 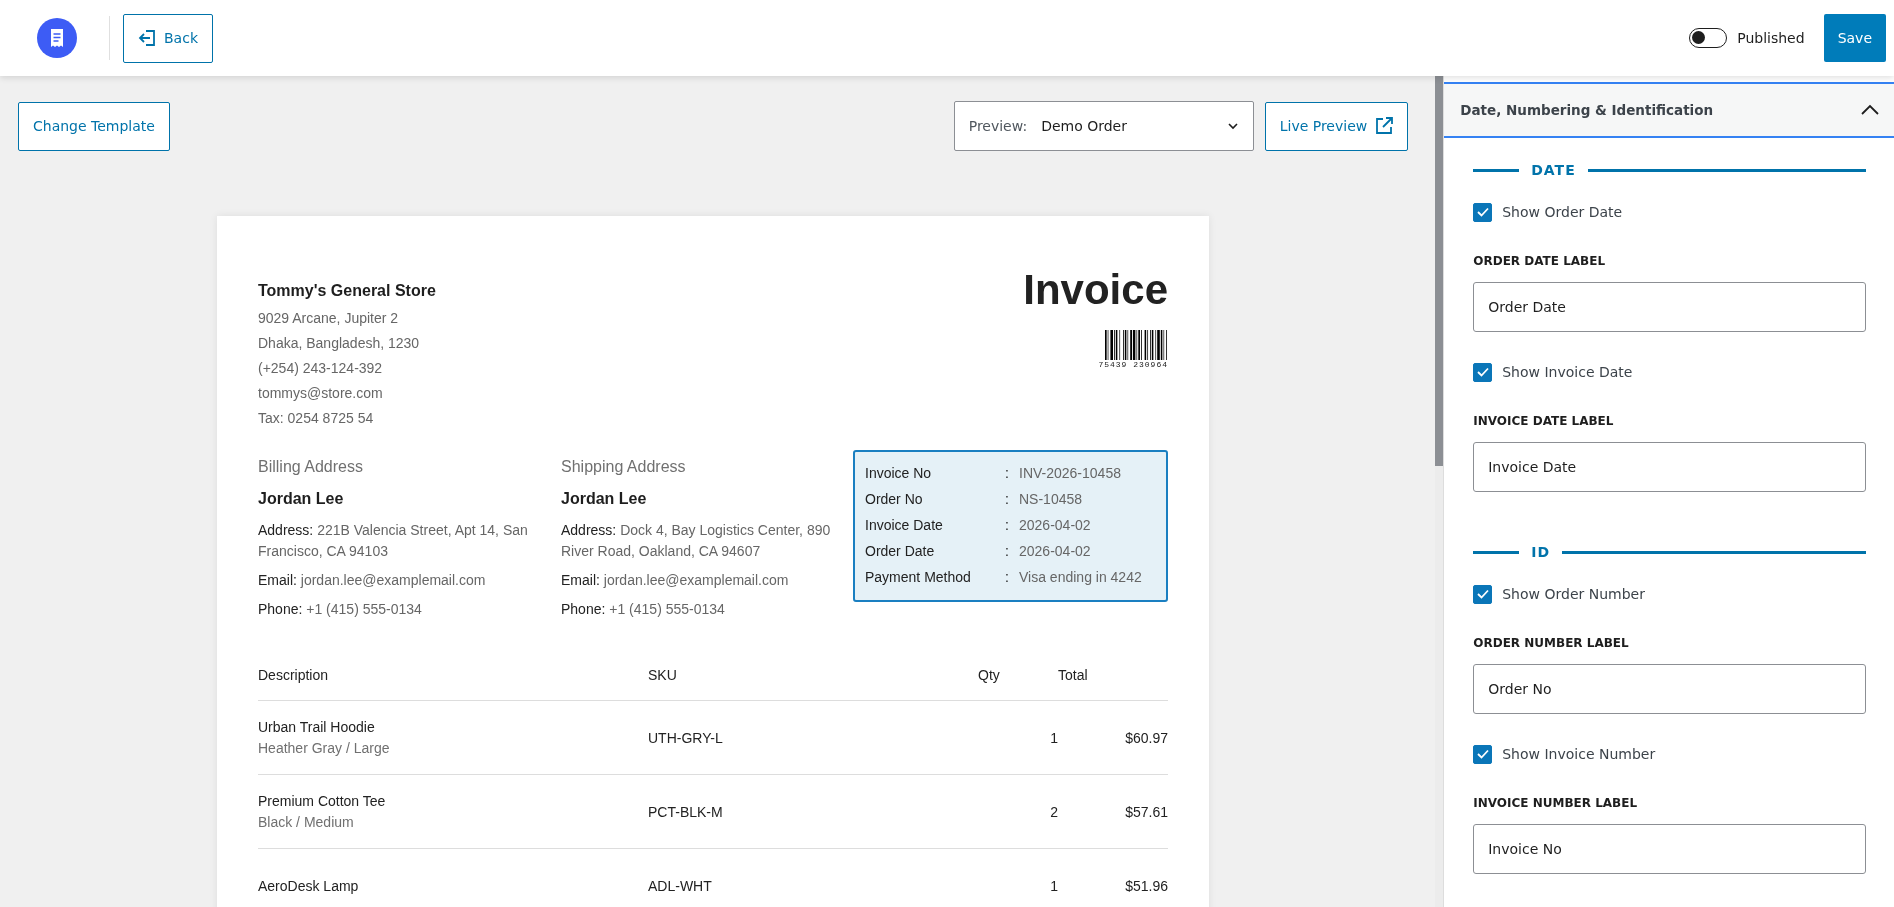 I want to click on meta-label: Order Date, so click(x=900, y=551).